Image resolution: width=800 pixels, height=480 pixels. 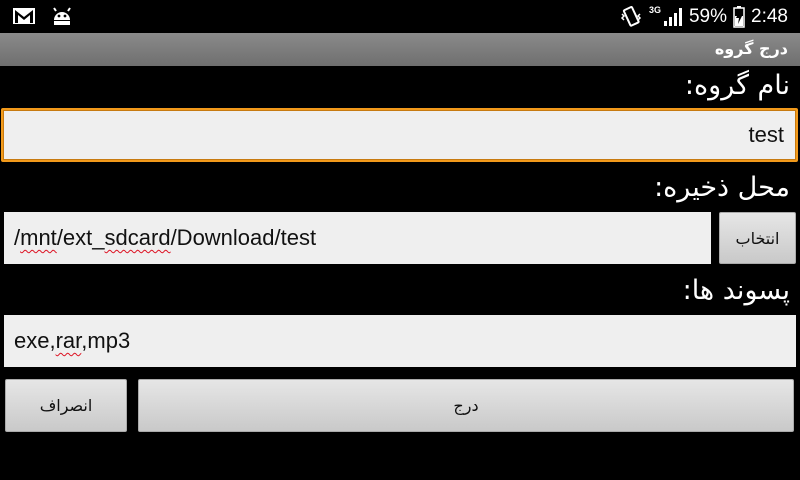 What do you see at coordinates (62, 16) in the screenshot?
I see `android-debug-icon` at bounding box center [62, 16].